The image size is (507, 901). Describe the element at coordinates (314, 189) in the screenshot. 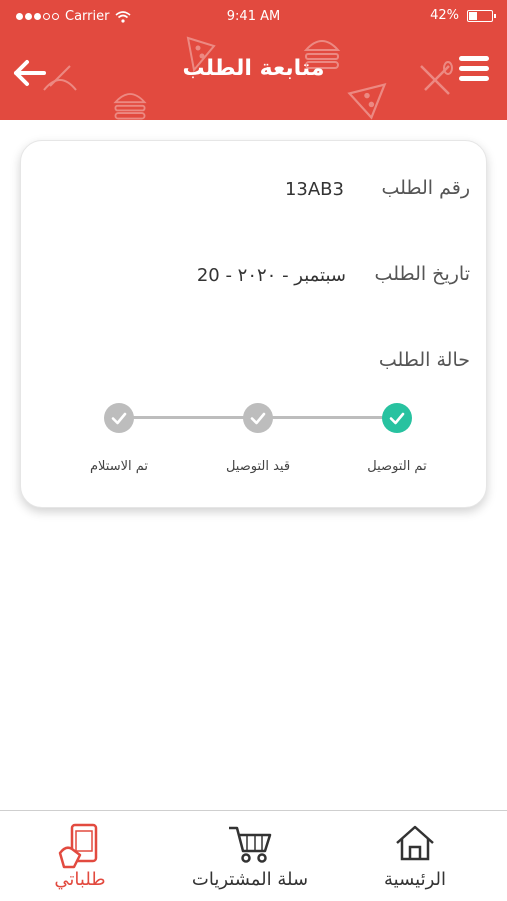

I see `order-number-value: 13AB3` at that location.